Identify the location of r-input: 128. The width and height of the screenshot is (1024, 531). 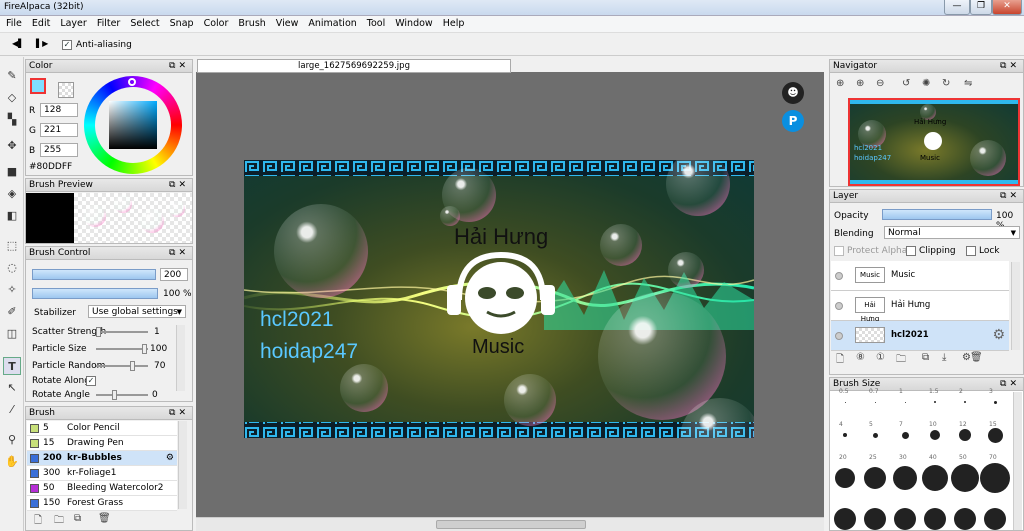
(59, 110).